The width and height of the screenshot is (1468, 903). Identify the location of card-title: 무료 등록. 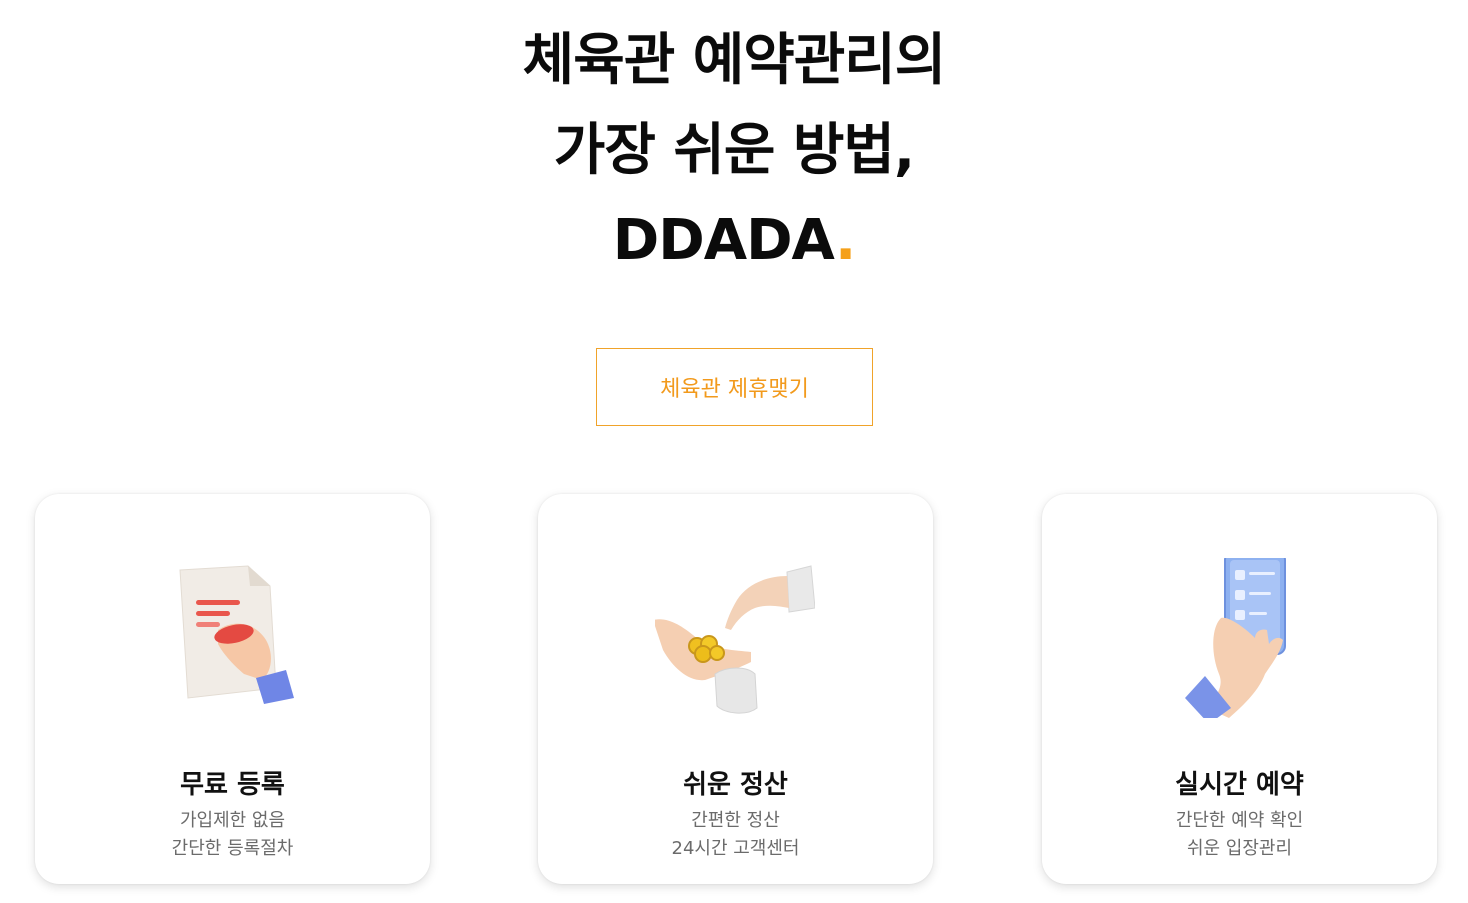
(232, 785).